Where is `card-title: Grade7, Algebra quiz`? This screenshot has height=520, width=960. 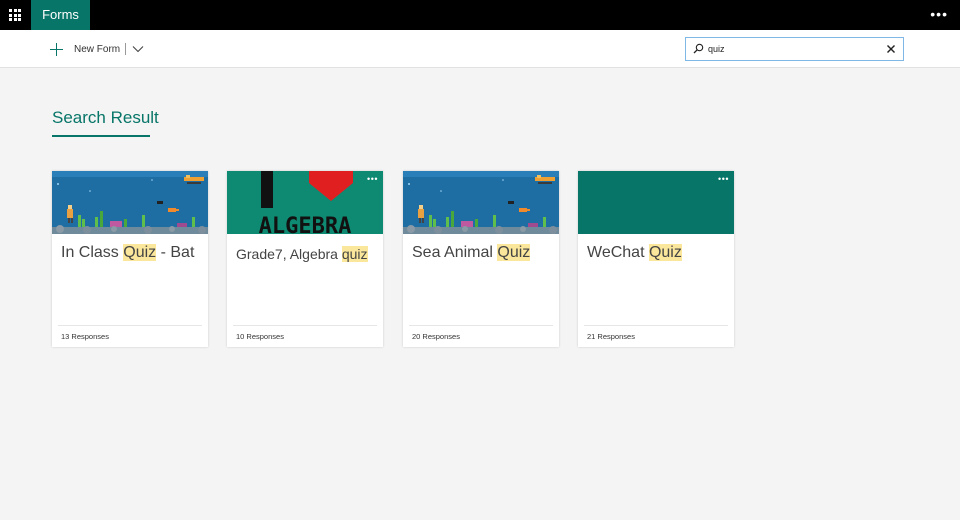
card-title: Grade7, Algebra quiz is located at coordinates (302, 254).